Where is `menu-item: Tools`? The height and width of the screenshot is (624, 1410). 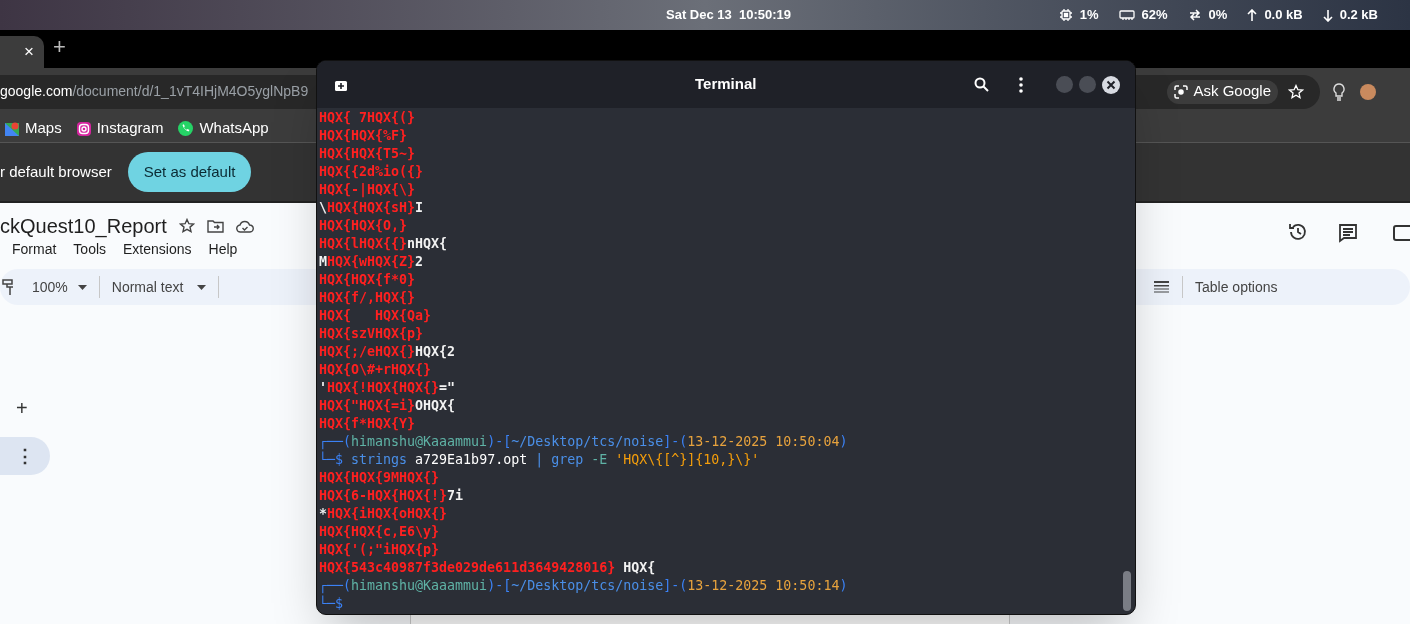
menu-item: Tools is located at coordinates (90, 249).